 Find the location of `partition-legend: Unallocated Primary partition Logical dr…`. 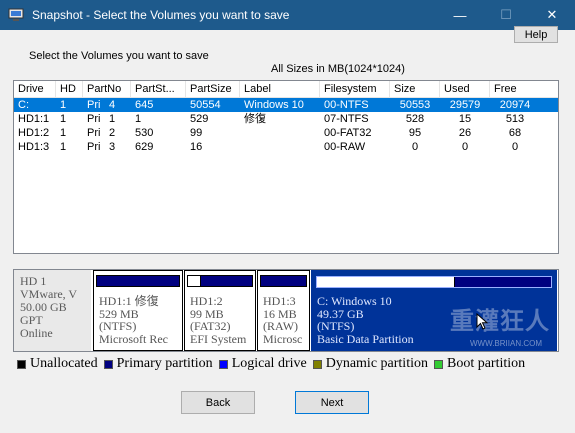

partition-legend: Unallocated Primary partition Logical dr… is located at coordinates (274, 364).